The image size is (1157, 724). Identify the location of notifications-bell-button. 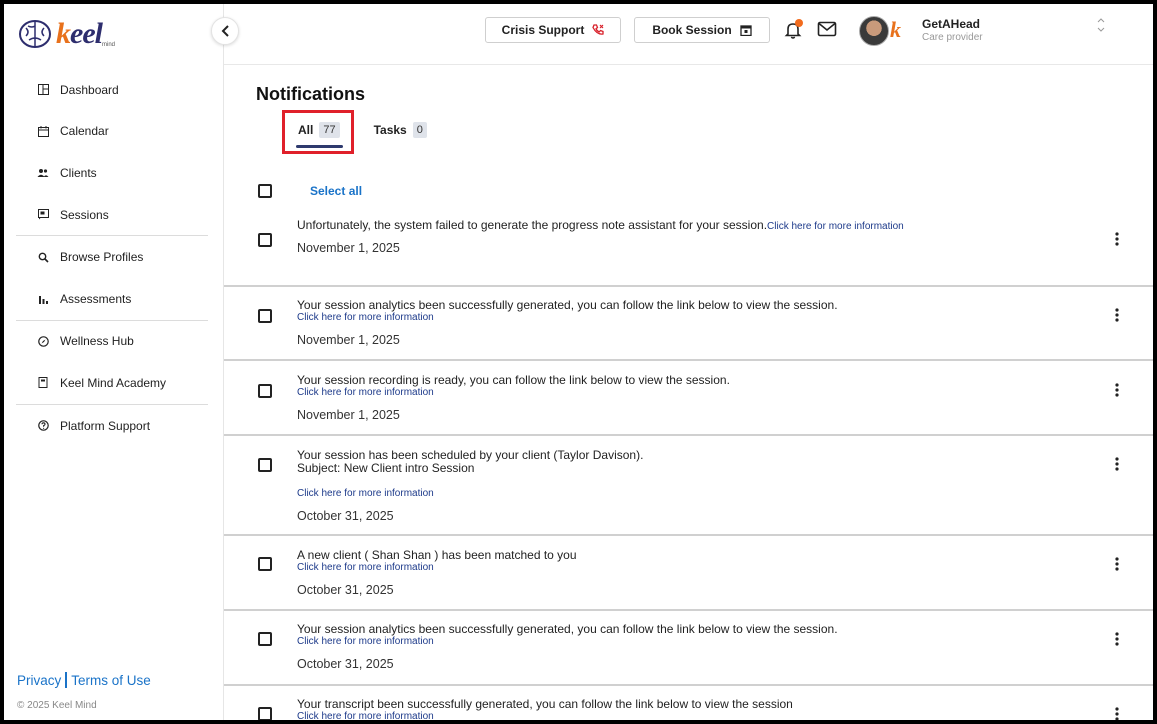
(793, 29).